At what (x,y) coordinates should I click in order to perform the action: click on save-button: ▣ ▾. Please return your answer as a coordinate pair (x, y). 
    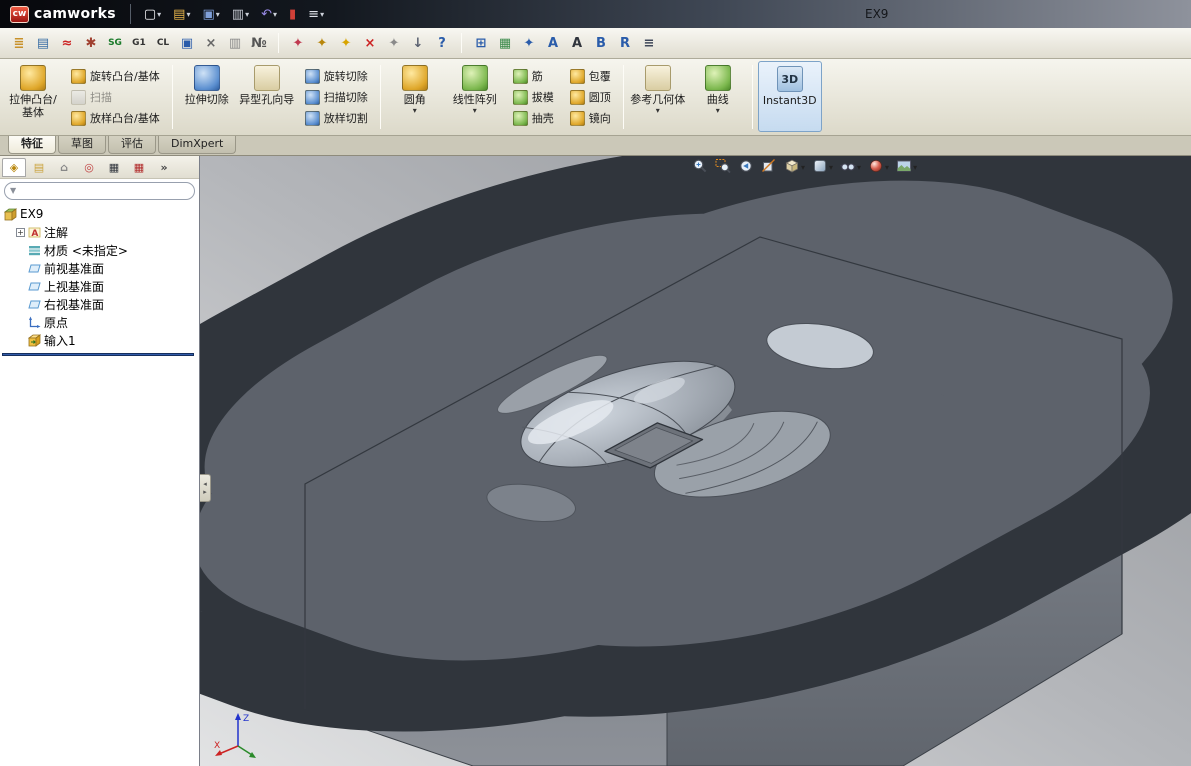
    Looking at the image, I should click on (210, 14).